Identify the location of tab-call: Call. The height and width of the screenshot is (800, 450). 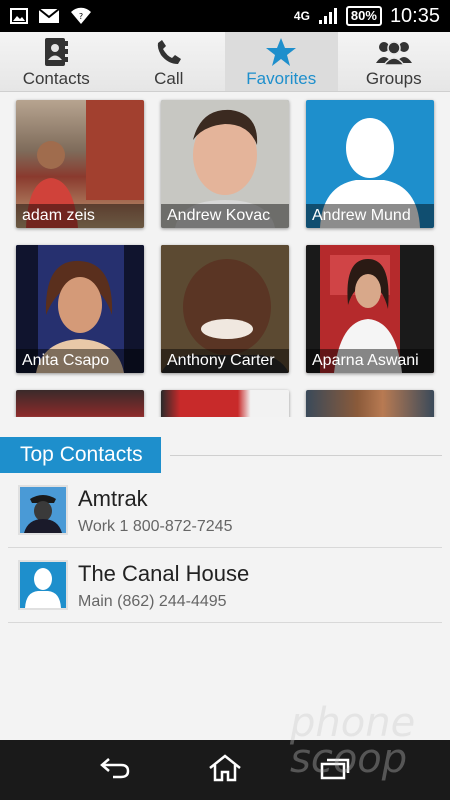
(169, 61).